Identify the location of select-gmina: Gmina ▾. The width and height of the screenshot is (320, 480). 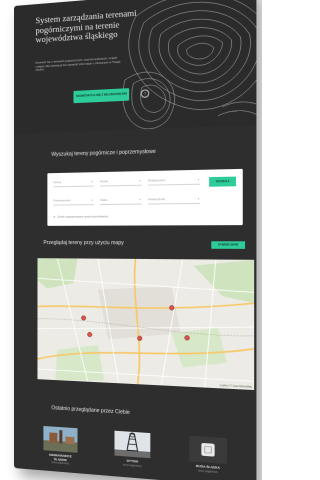
(73, 182).